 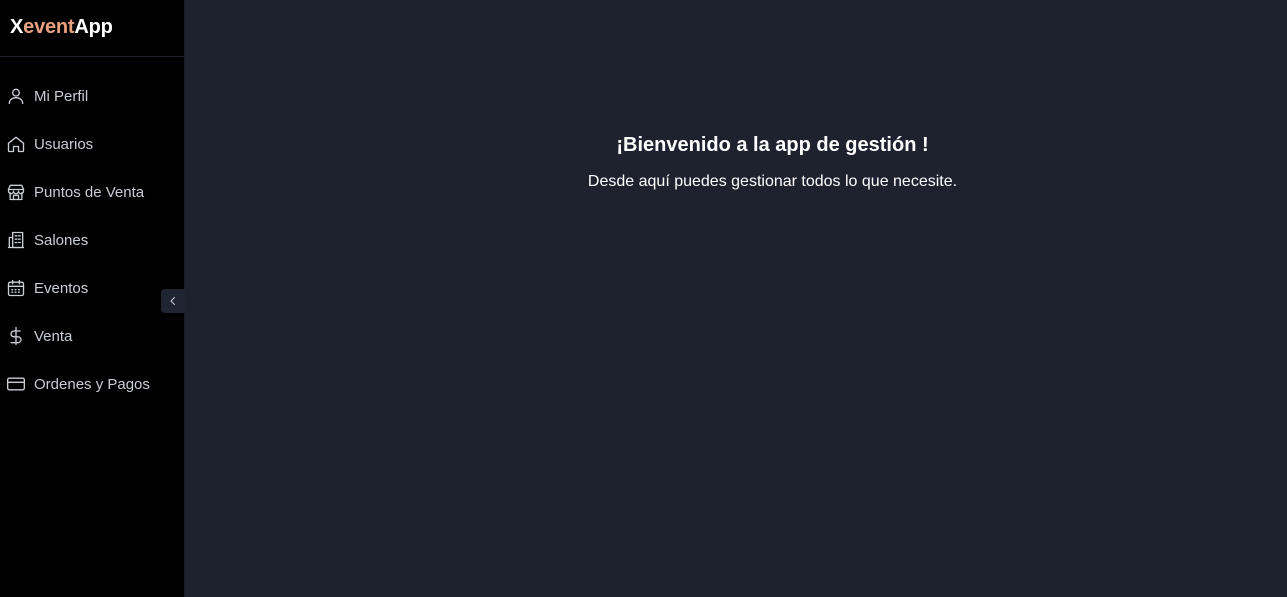 I want to click on dollar-icon, so click(x=16, y=336).